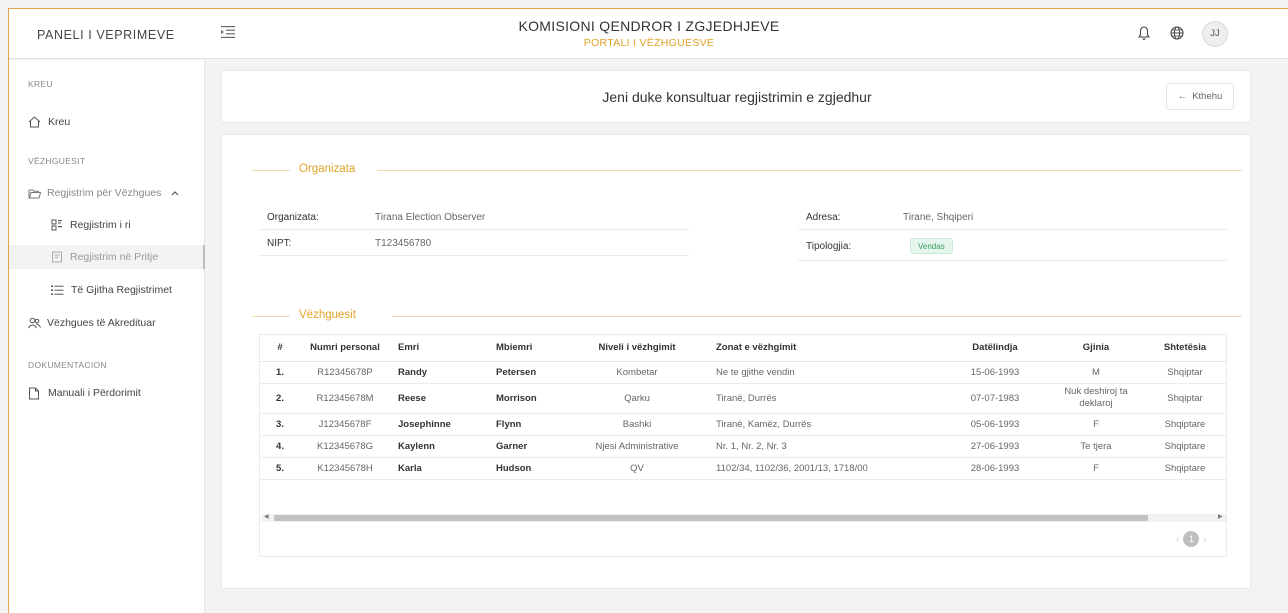  I want to click on observers-section-title: Vëzhguesit, so click(327, 315).